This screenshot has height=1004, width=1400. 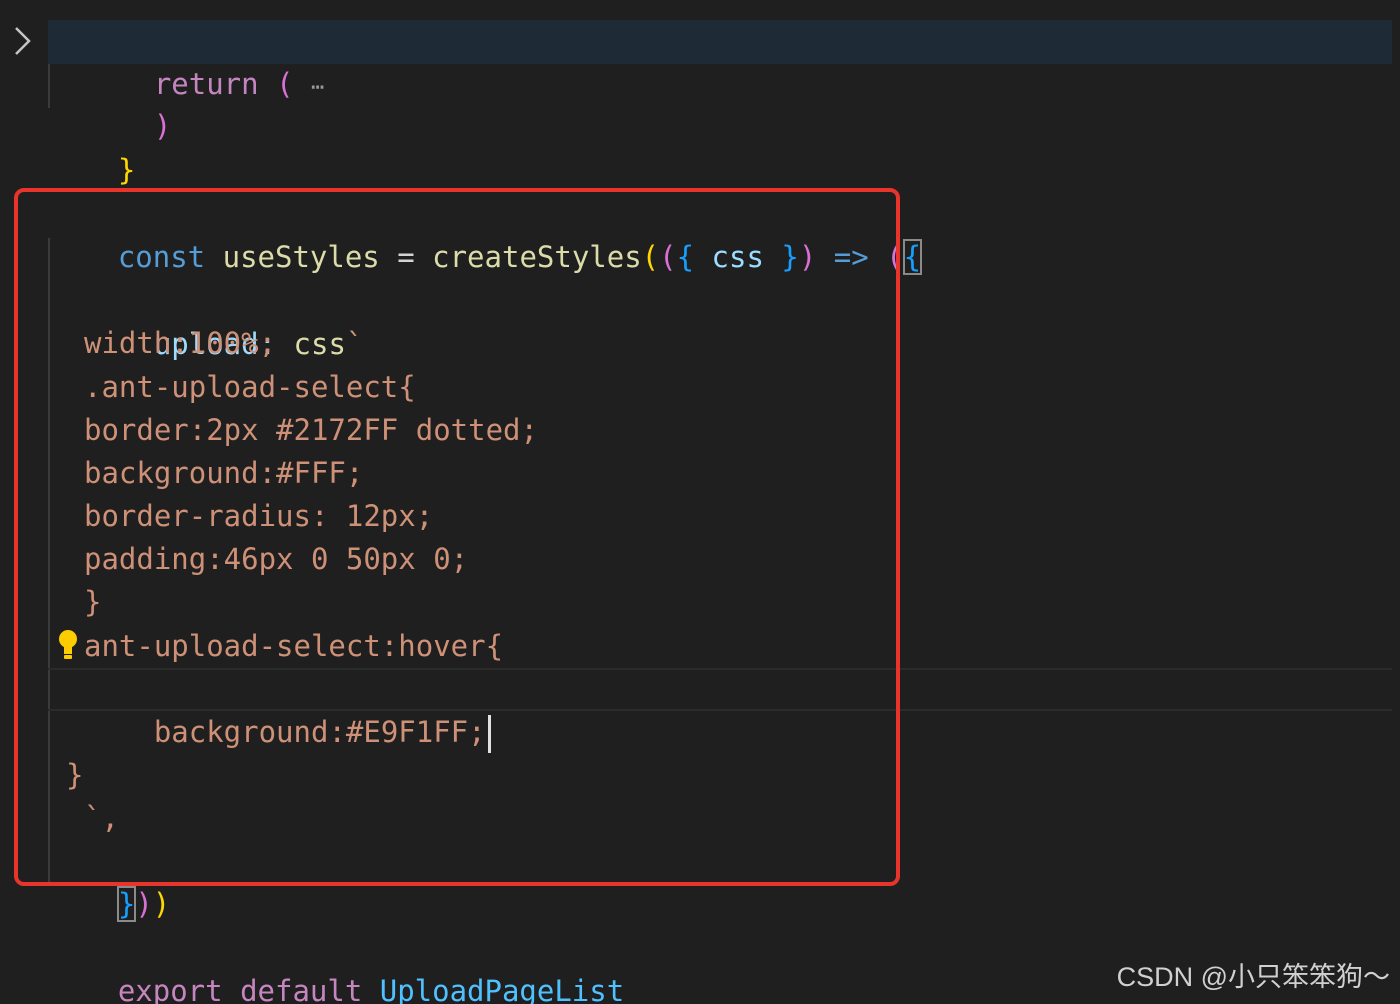 I want to click on code-line-close-paren: ), so click(x=127, y=102).